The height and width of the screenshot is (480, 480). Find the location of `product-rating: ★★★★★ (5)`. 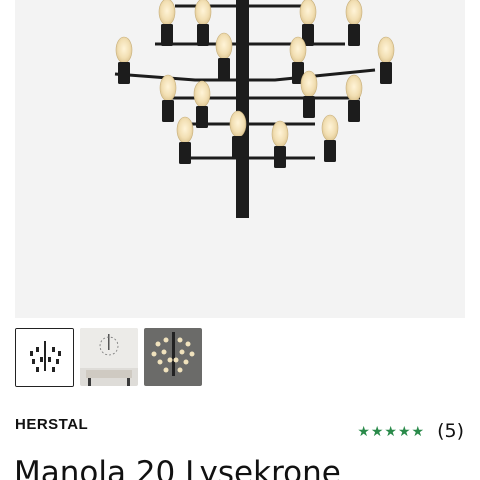

product-rating: ★★★★★ (5) is located at coordinates (410, 431).